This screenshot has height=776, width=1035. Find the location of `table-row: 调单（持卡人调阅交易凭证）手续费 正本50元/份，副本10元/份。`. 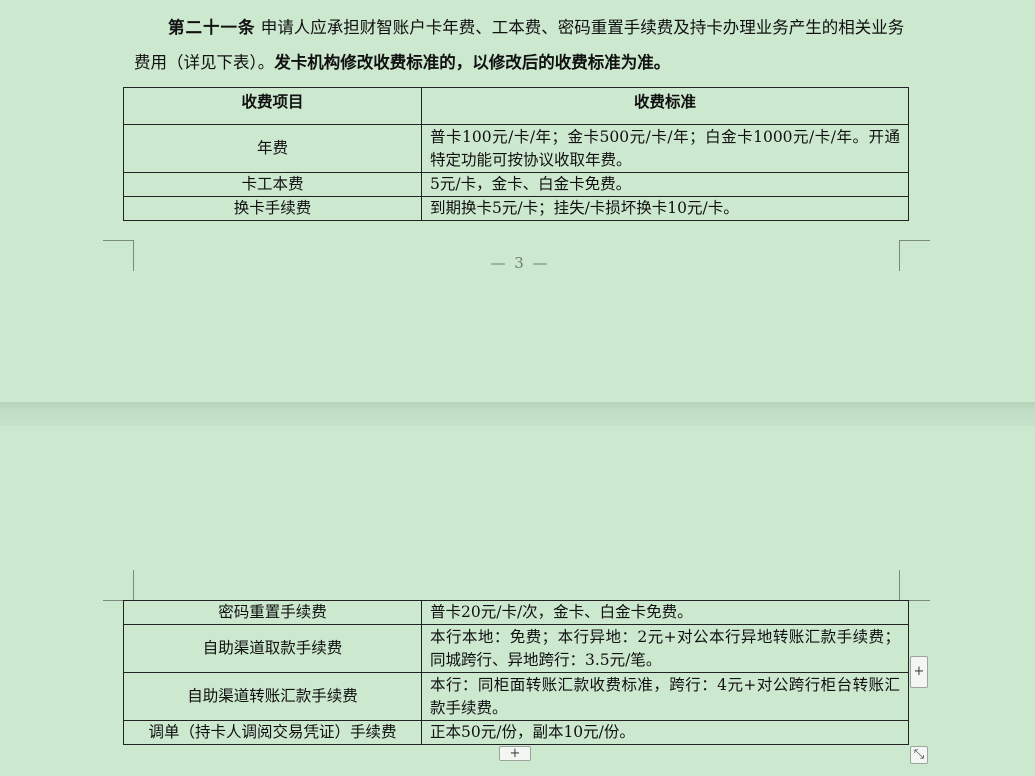

table-row: 调单（持卡人调阅交易凭证）手续费 正本50元/份，副本10元/份。 is located at coordinates (516, 732).